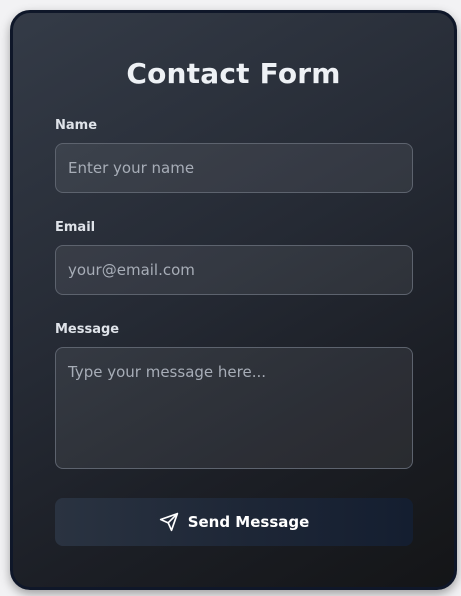  Describe the element at coordinates (234, 270) in the screenshot. I see `email-input` at that location.